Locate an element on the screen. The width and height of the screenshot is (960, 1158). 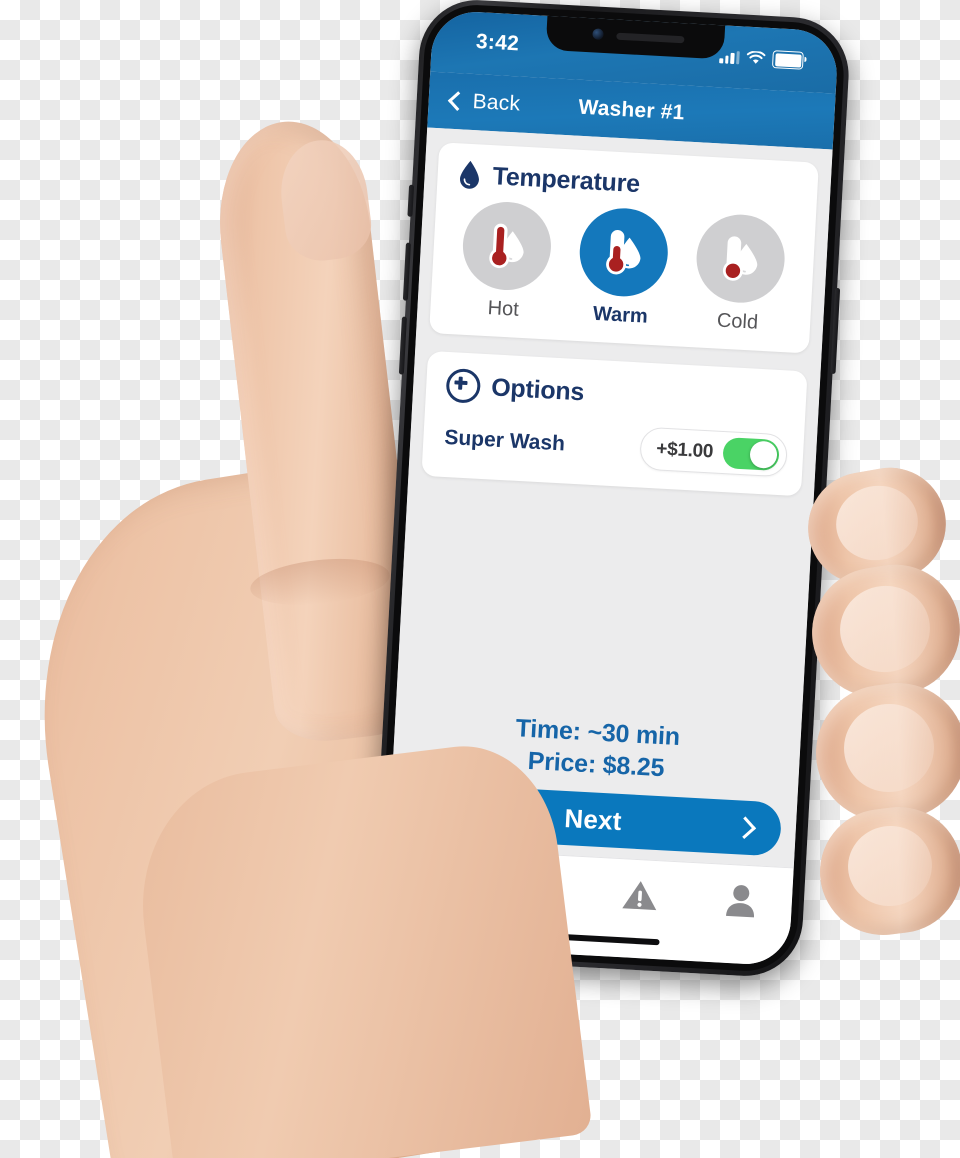
warning-triangle-icon is located at coordinates (639, 896).